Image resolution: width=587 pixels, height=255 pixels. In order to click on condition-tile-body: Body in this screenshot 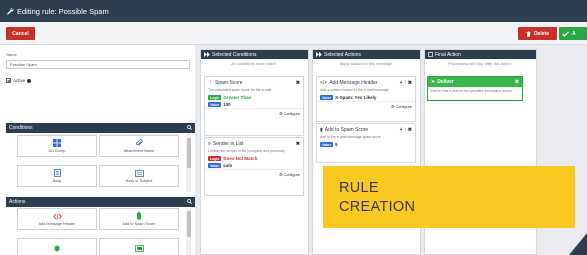, I will do `click(57, 176)`.